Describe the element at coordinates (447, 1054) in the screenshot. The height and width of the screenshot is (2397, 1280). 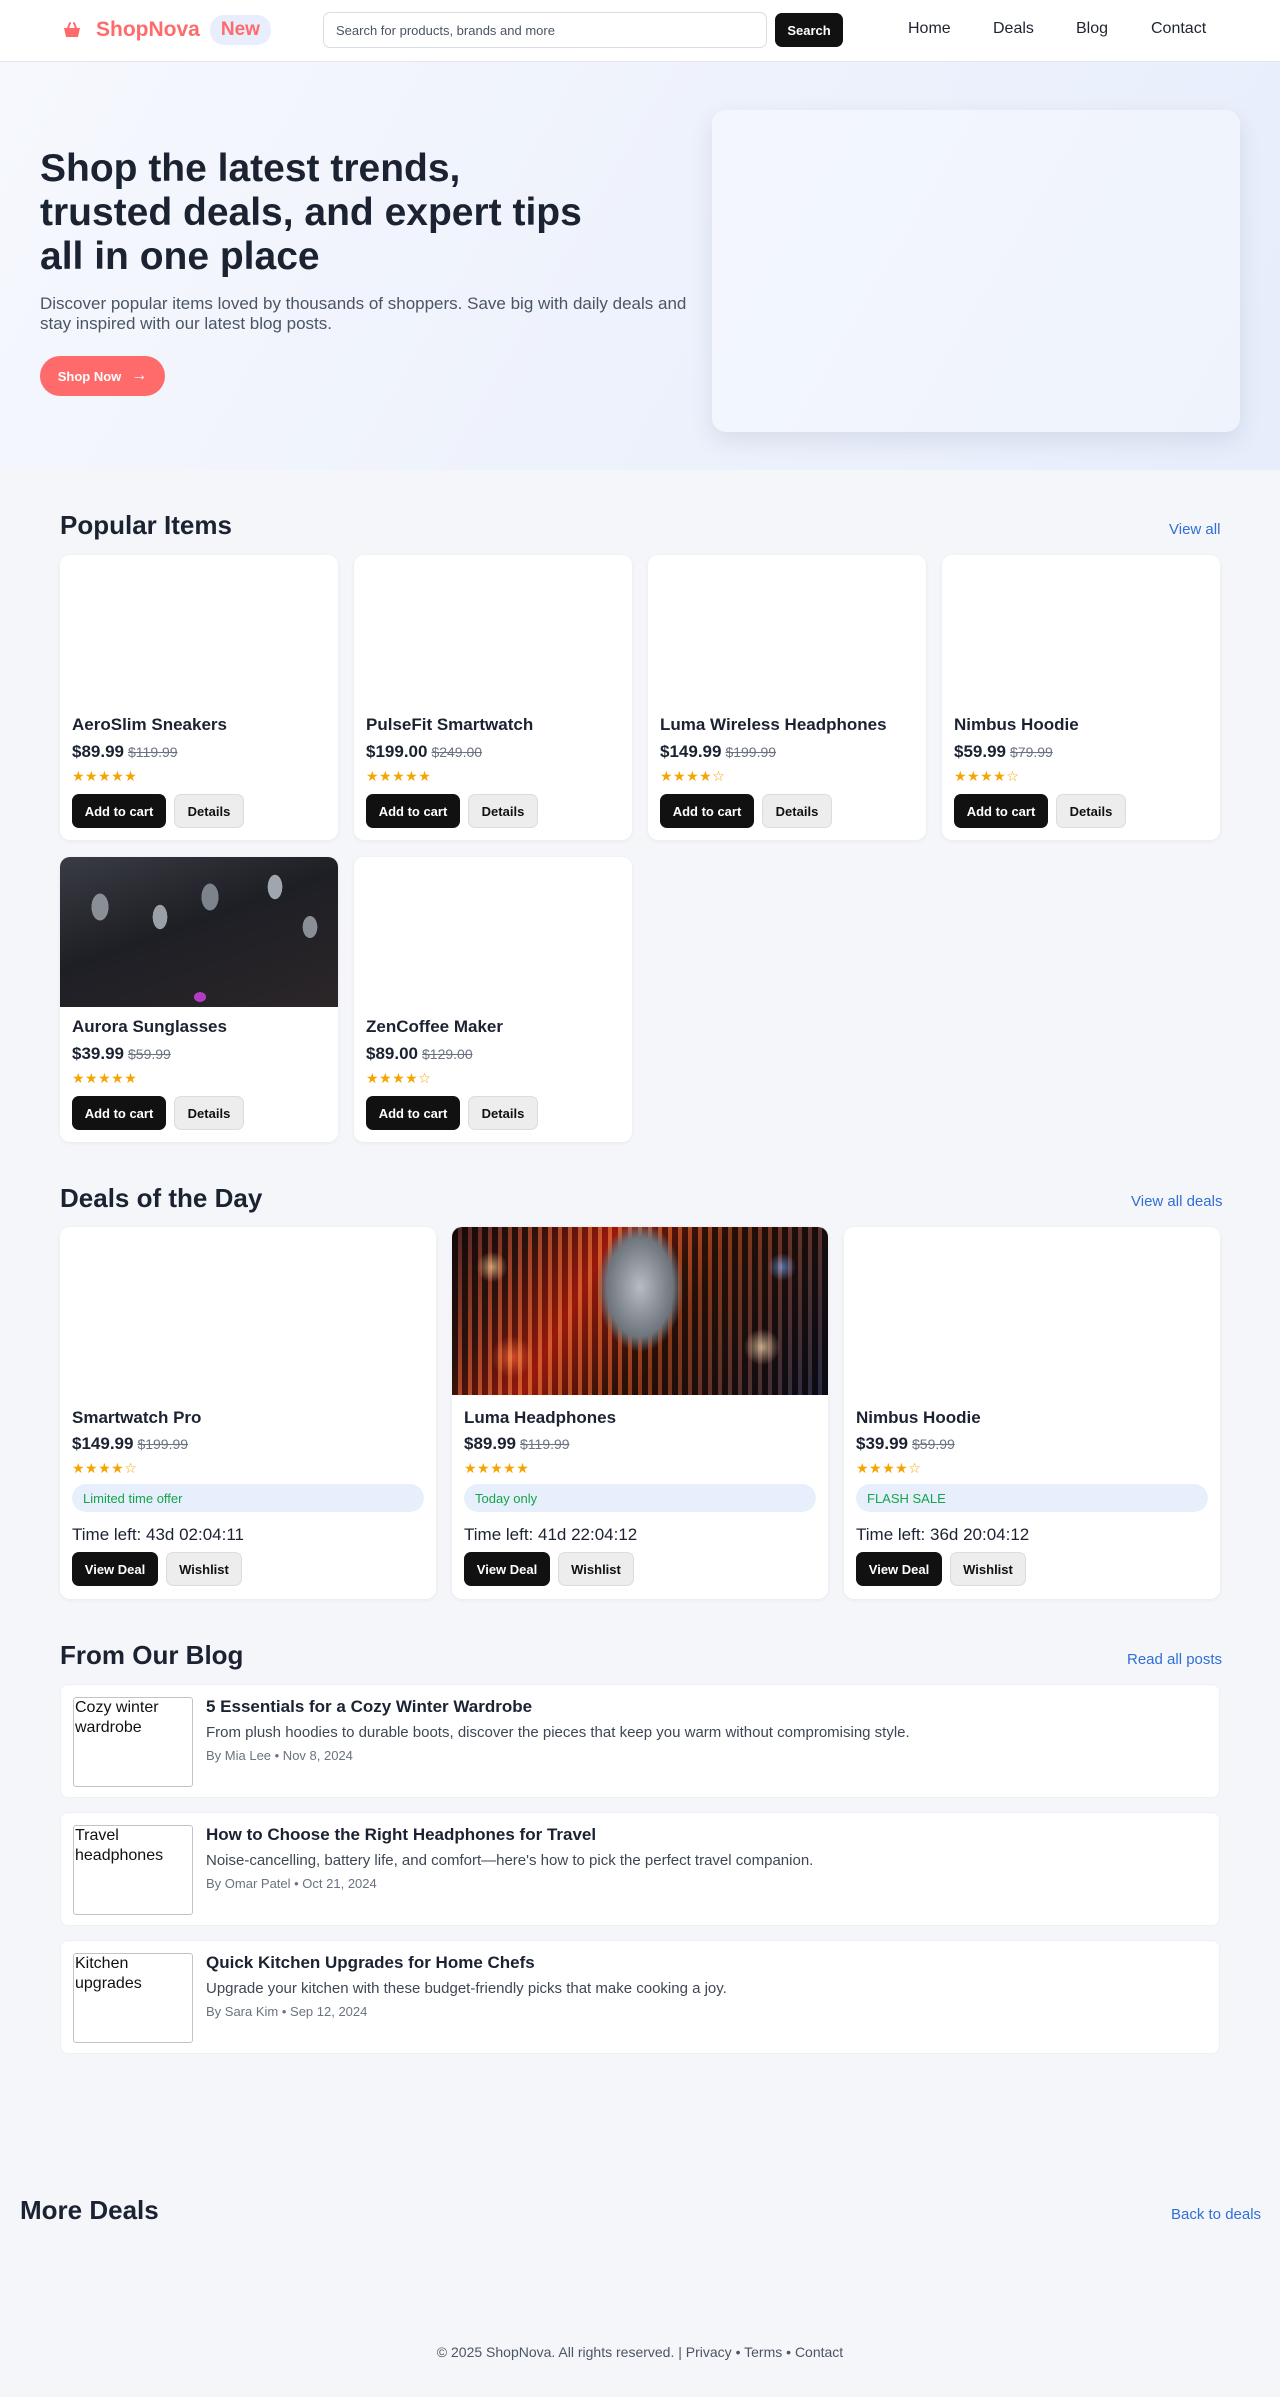
I see `product-old-price: $129.00` at that location.